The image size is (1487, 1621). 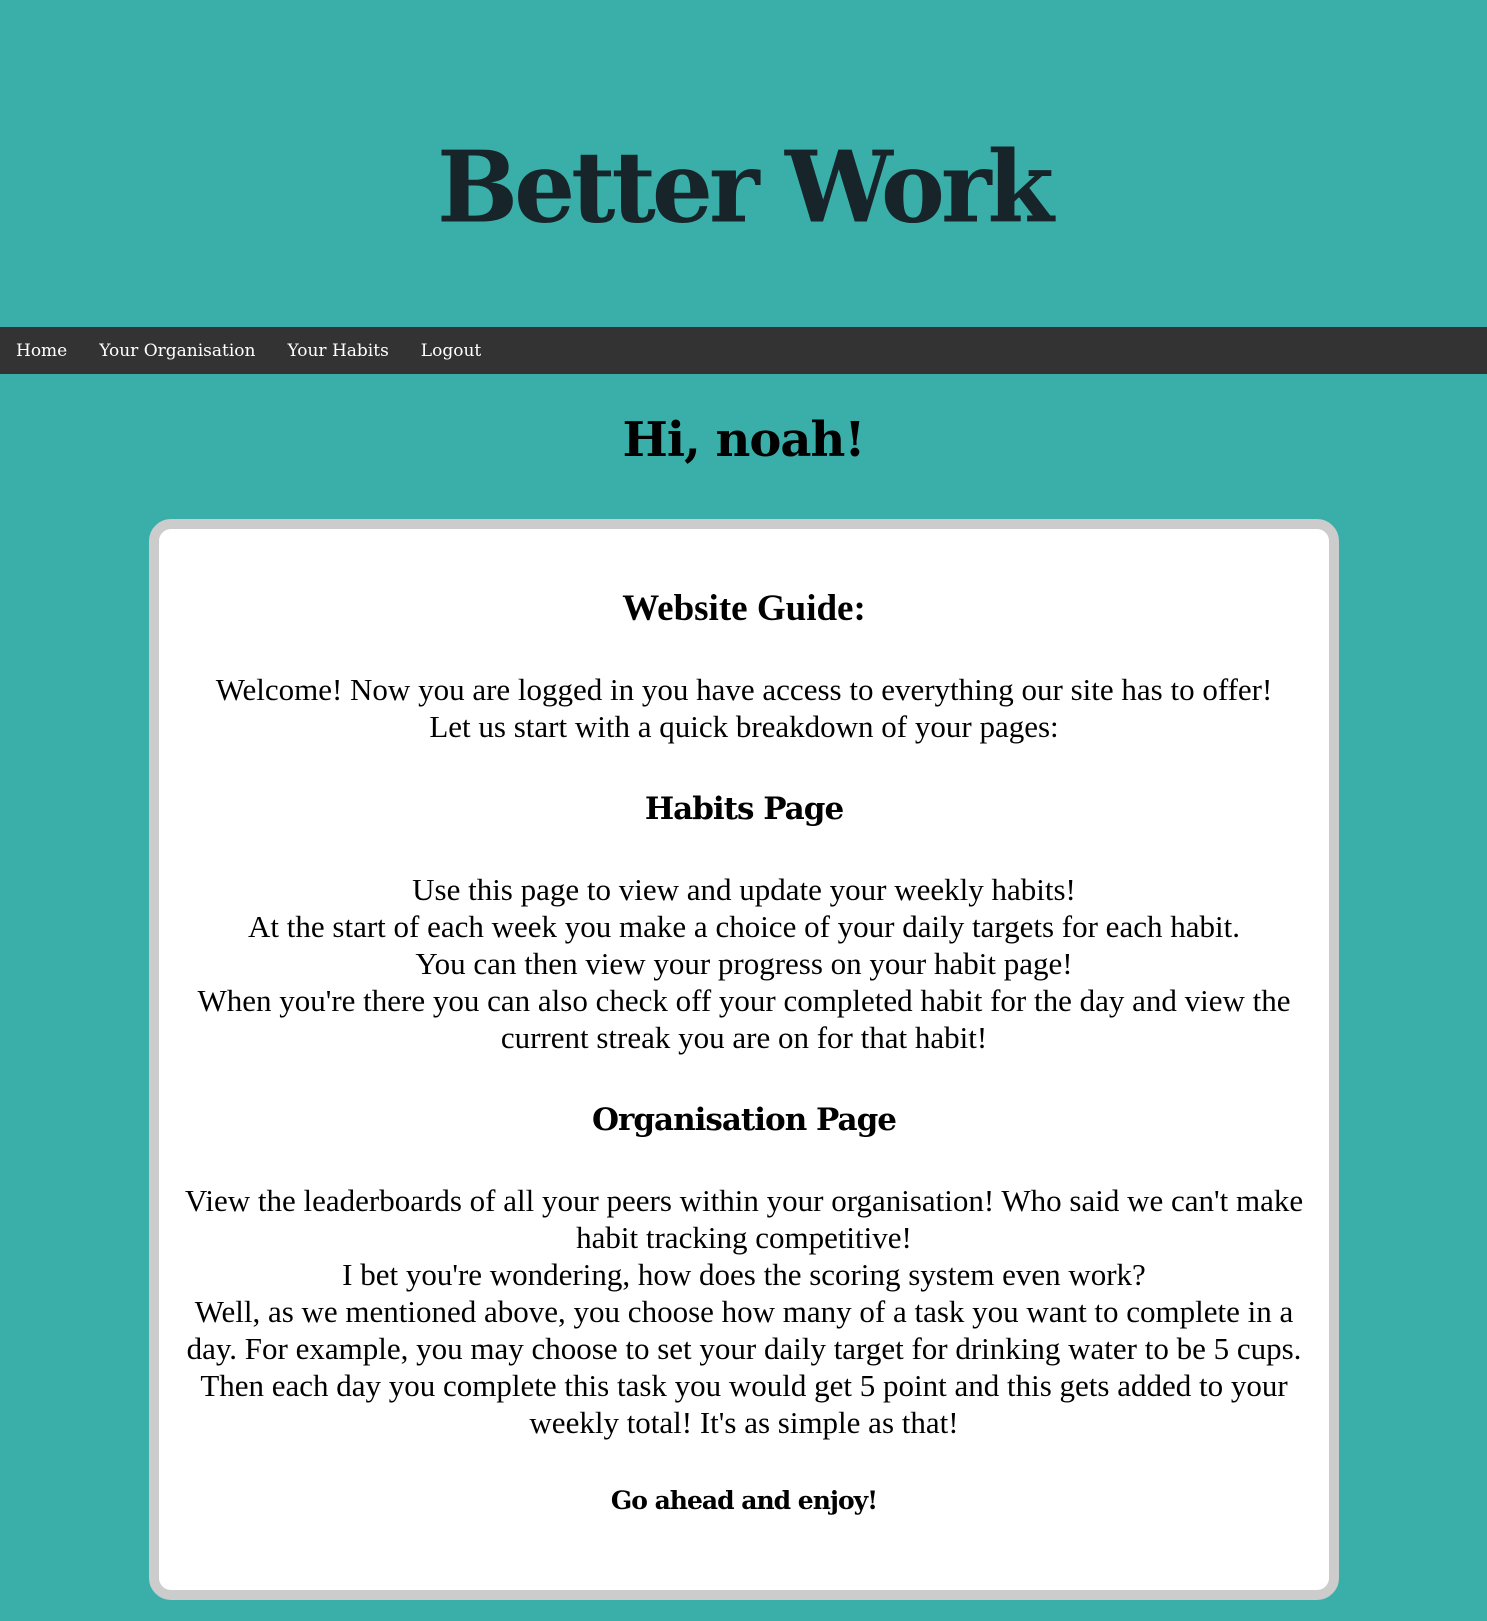 I want to click on guide-outro: Go ahead and enjoy!, so click(x=744, y=1500).